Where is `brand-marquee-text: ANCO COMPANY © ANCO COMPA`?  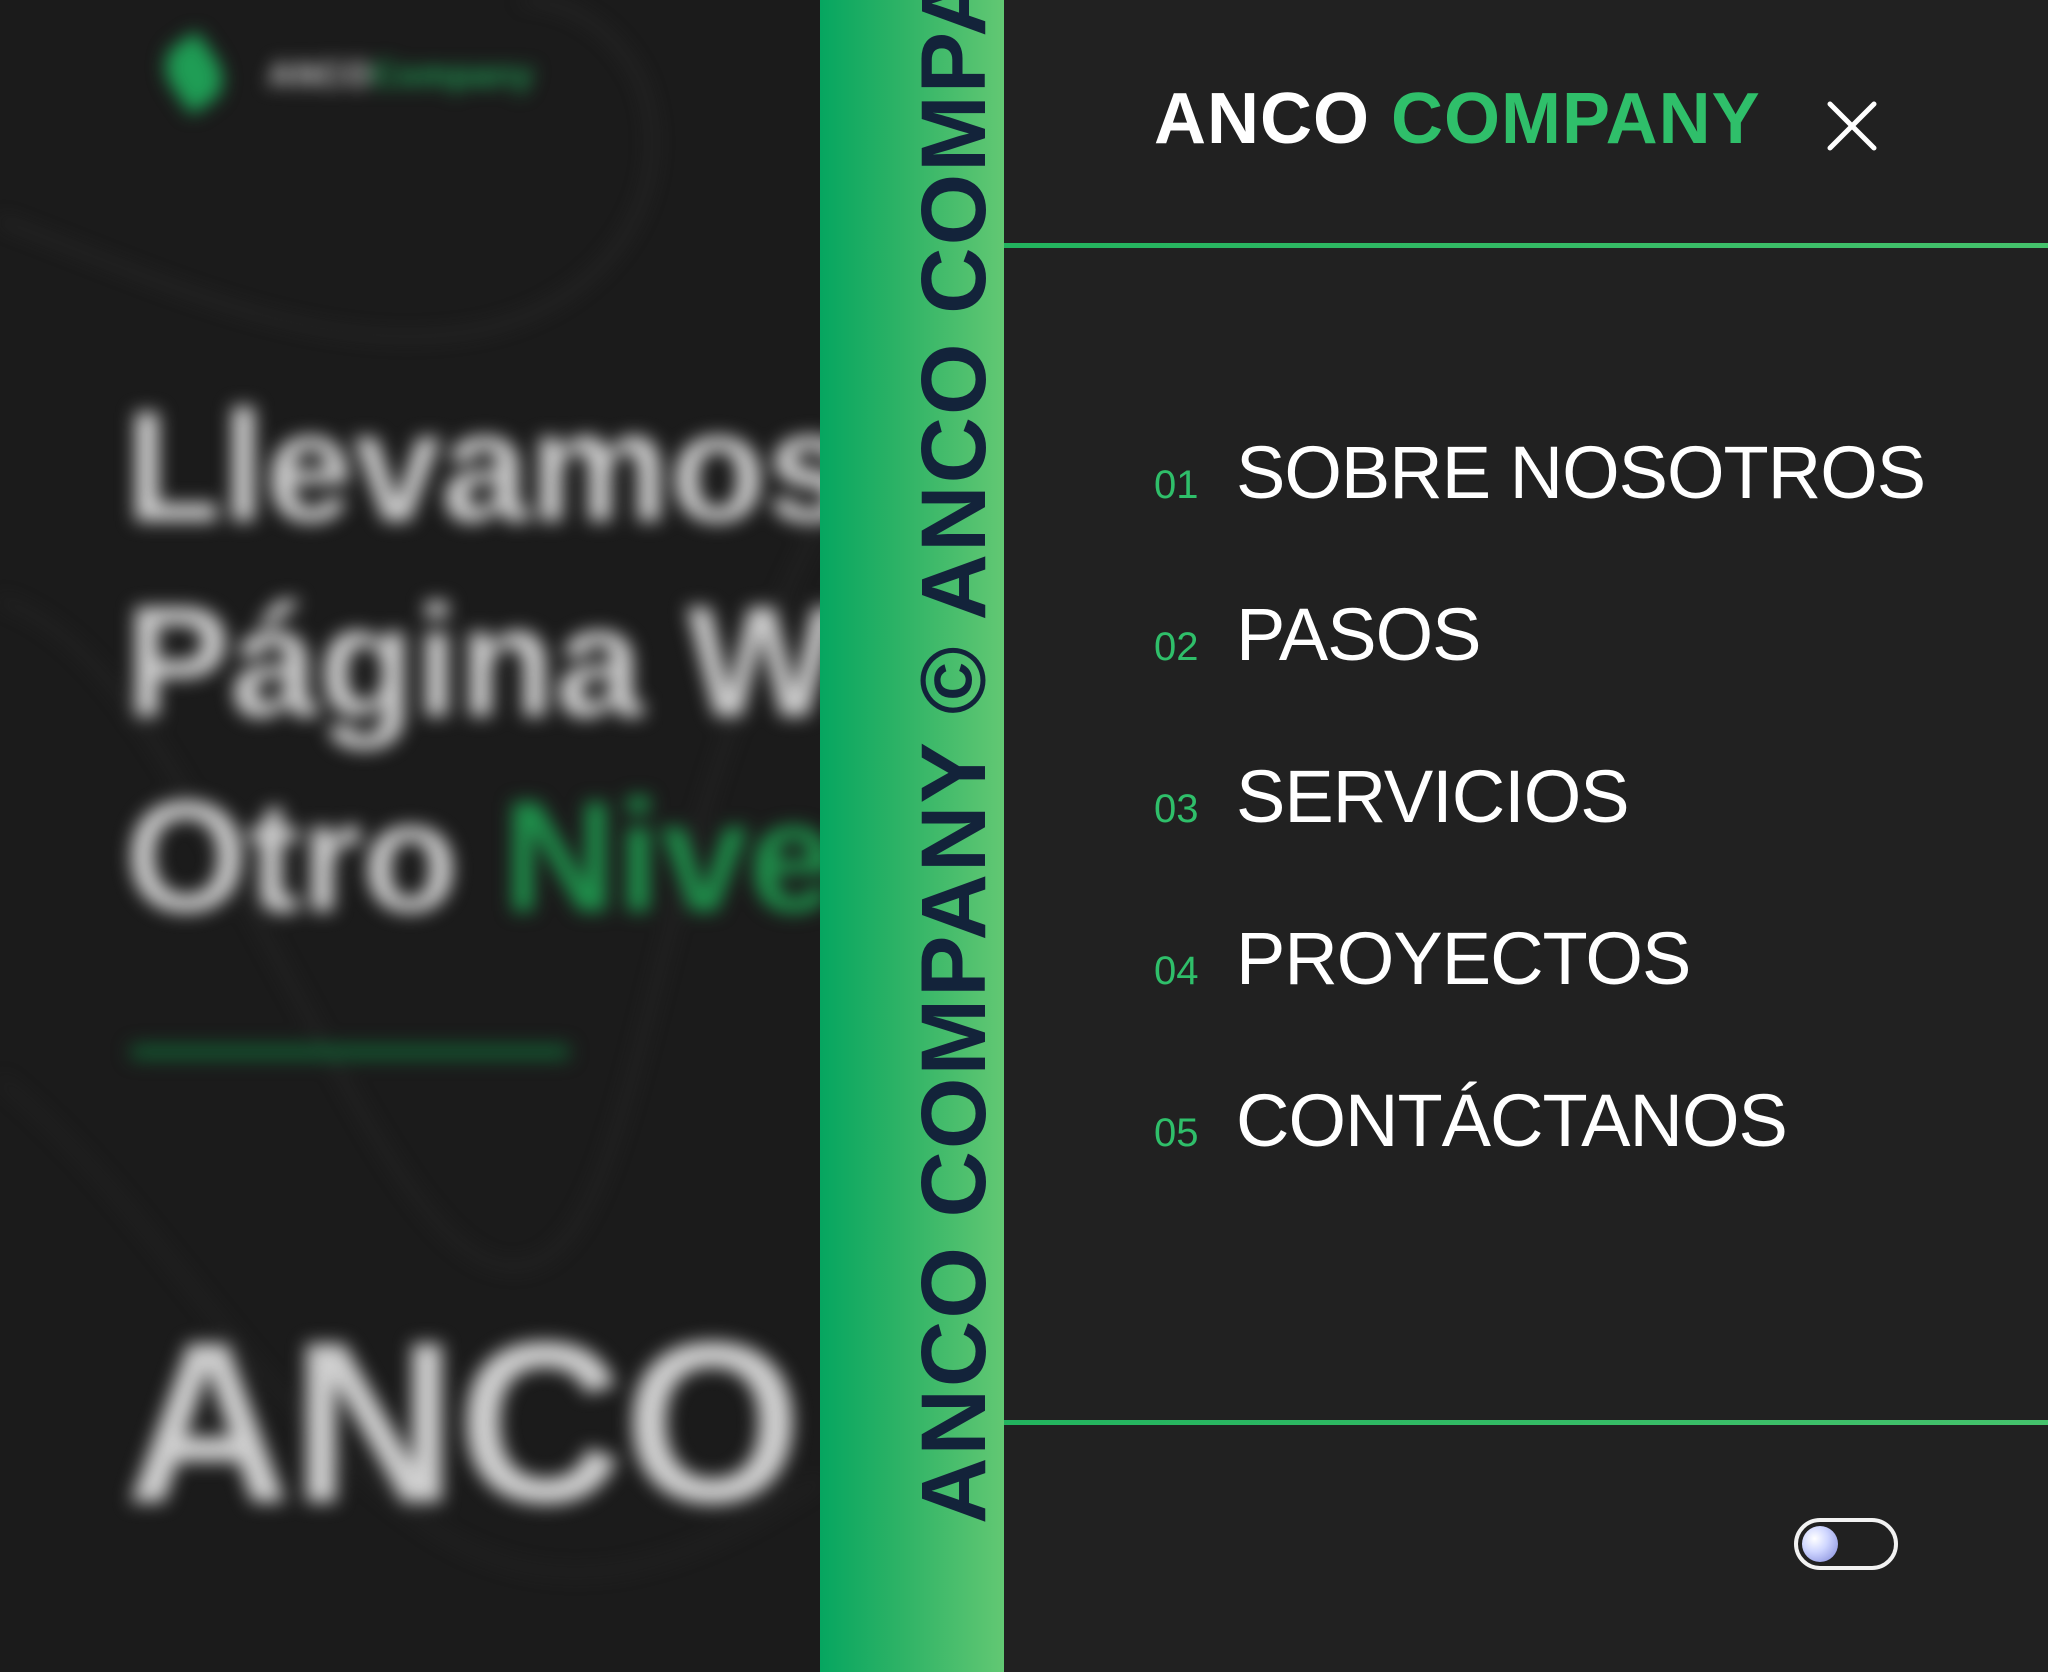 brand-marquee-text: ANCO COMPANY © ANCO COMPA is located at coordinates (953, 762).